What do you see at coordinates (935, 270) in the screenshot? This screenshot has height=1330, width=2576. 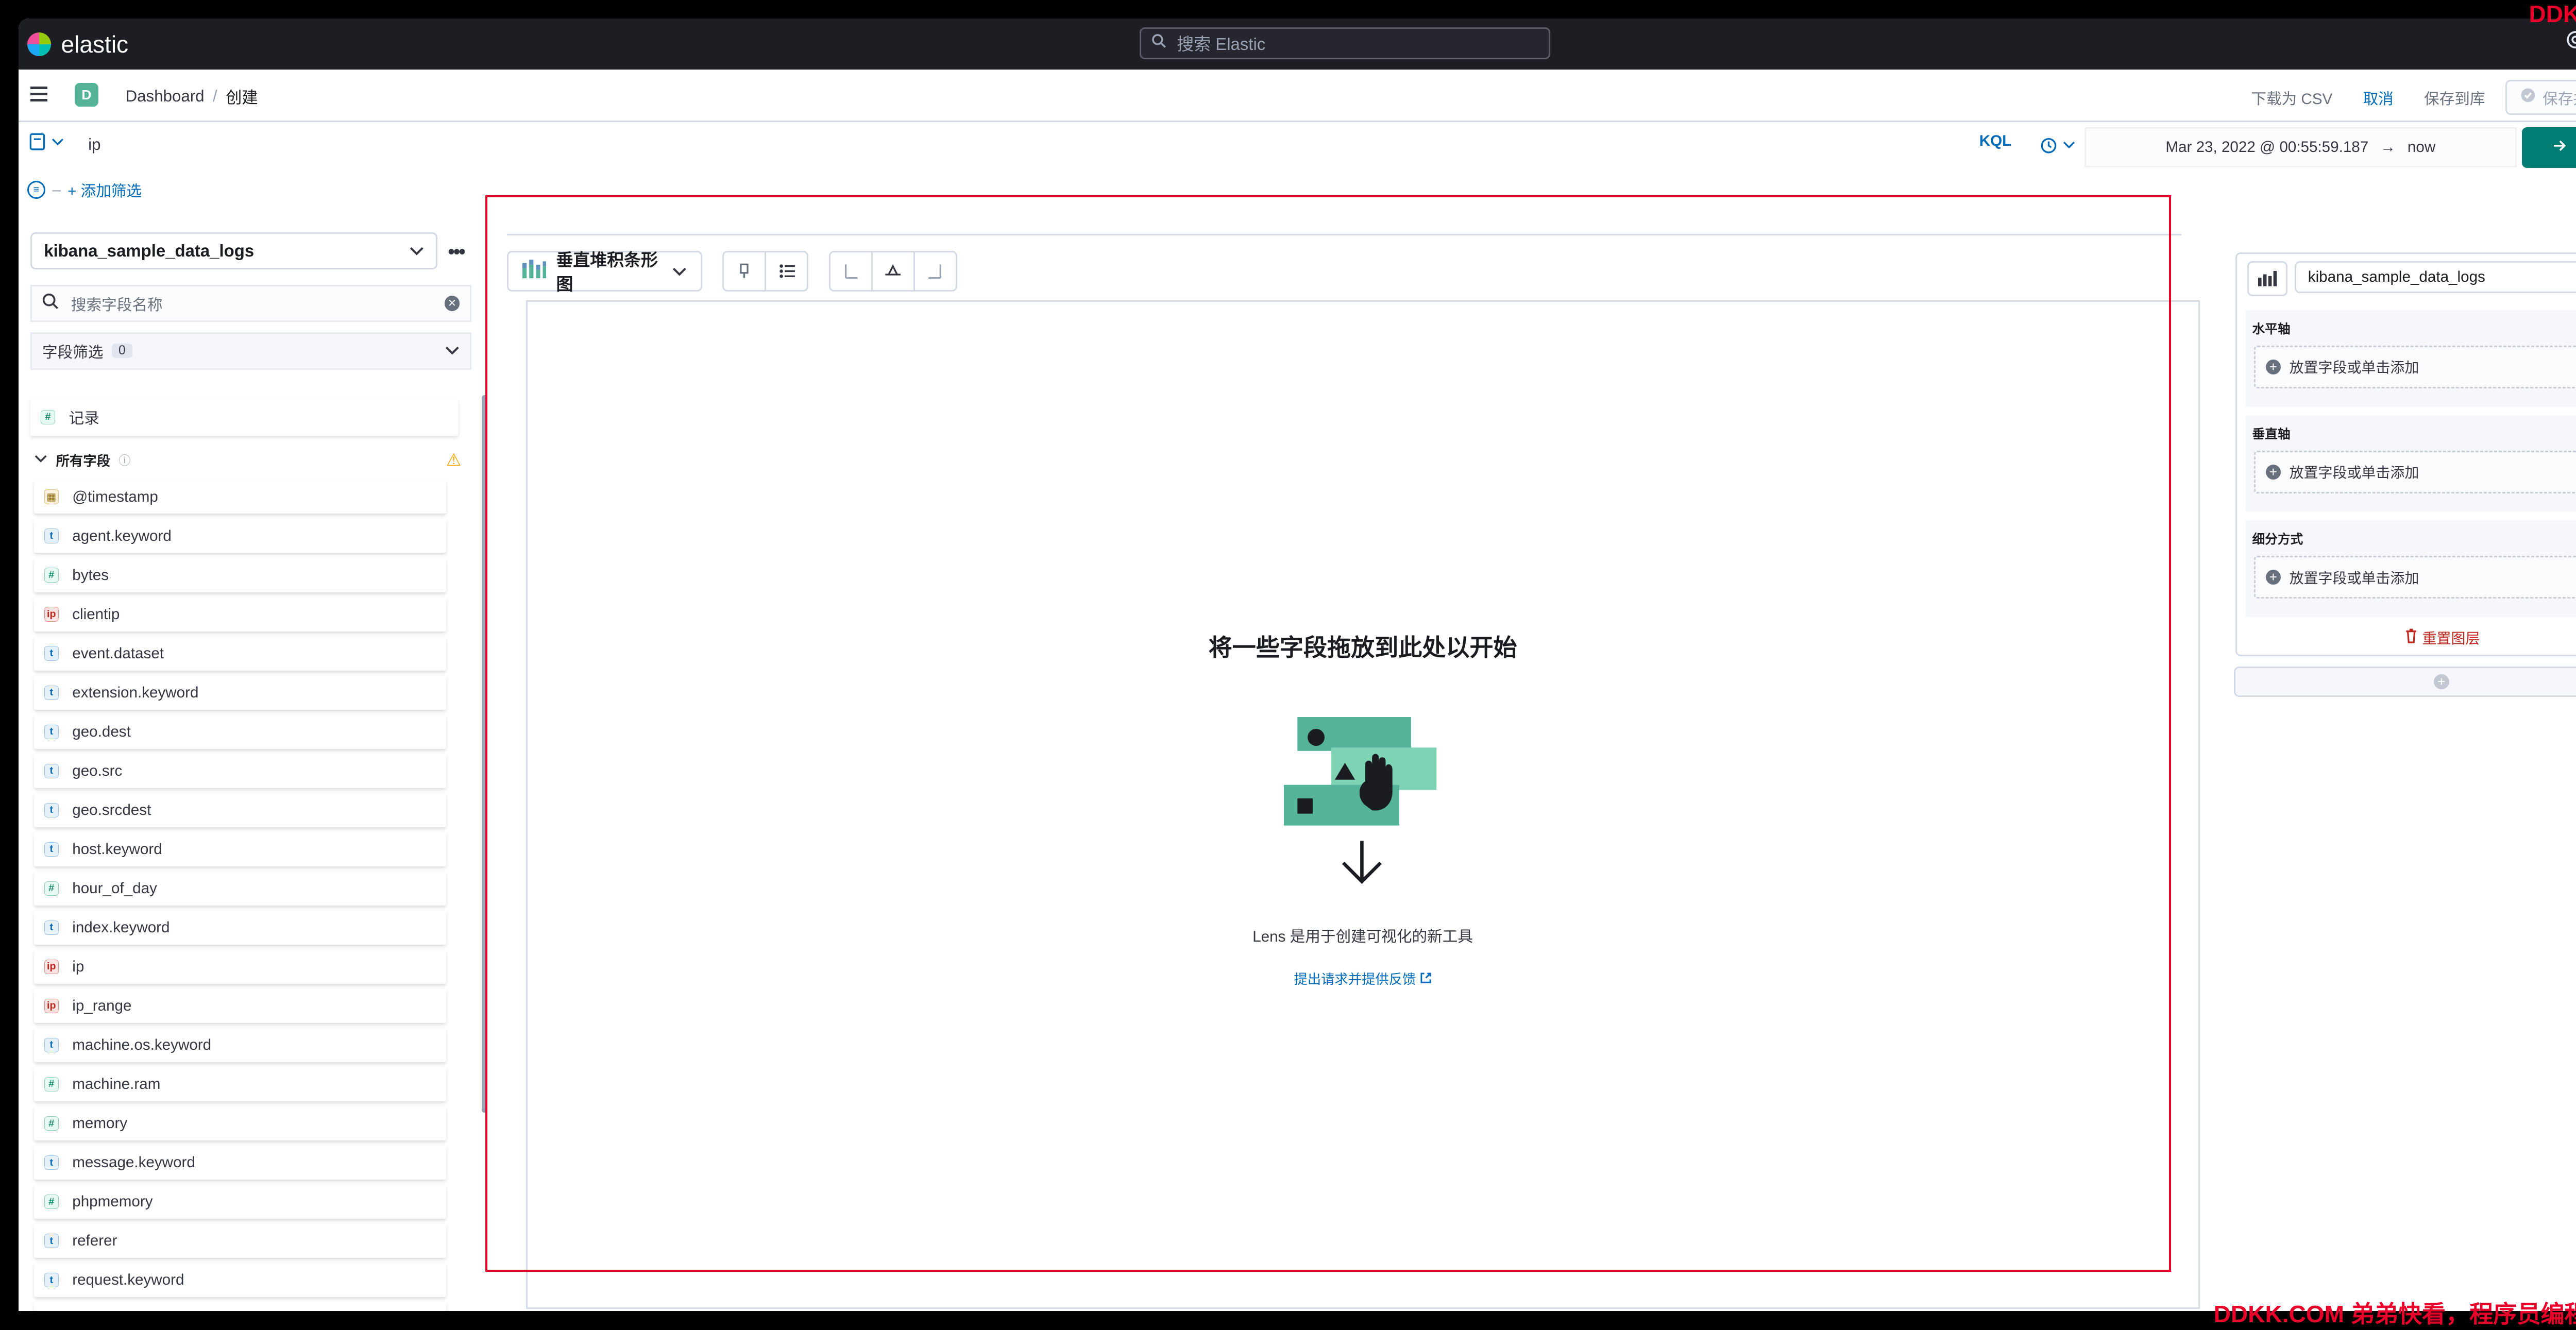 I see `right-axis-icon` at bounding box center [935, 270].